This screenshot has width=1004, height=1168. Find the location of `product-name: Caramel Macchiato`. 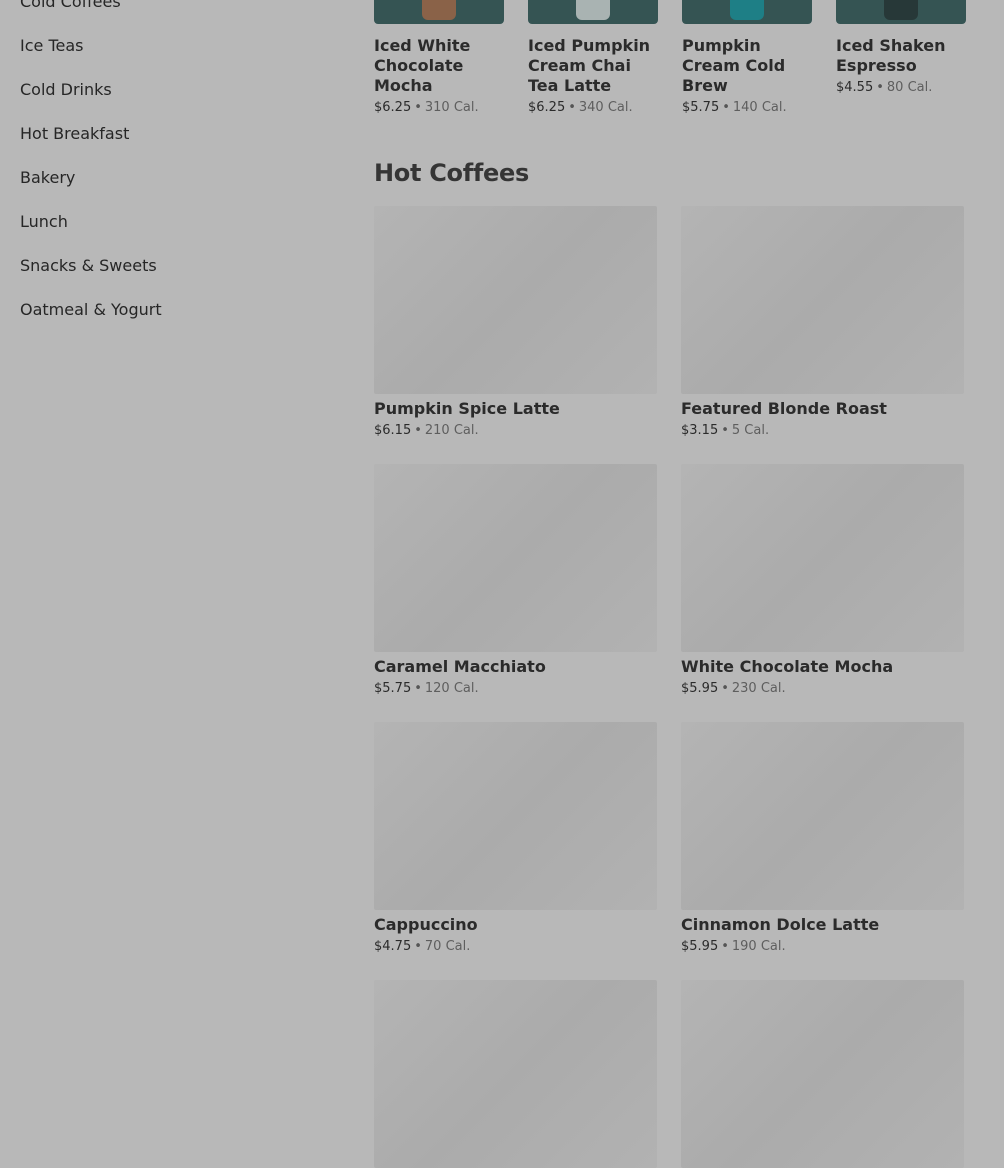

product-name: Caramel Macchiato is located at coordinates (515, 667).